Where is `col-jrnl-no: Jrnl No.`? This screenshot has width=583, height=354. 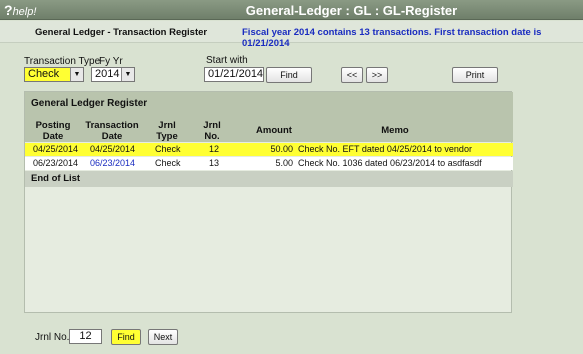
col-jrnl-no: Jrnl No. is located at coordinates (212, 131).